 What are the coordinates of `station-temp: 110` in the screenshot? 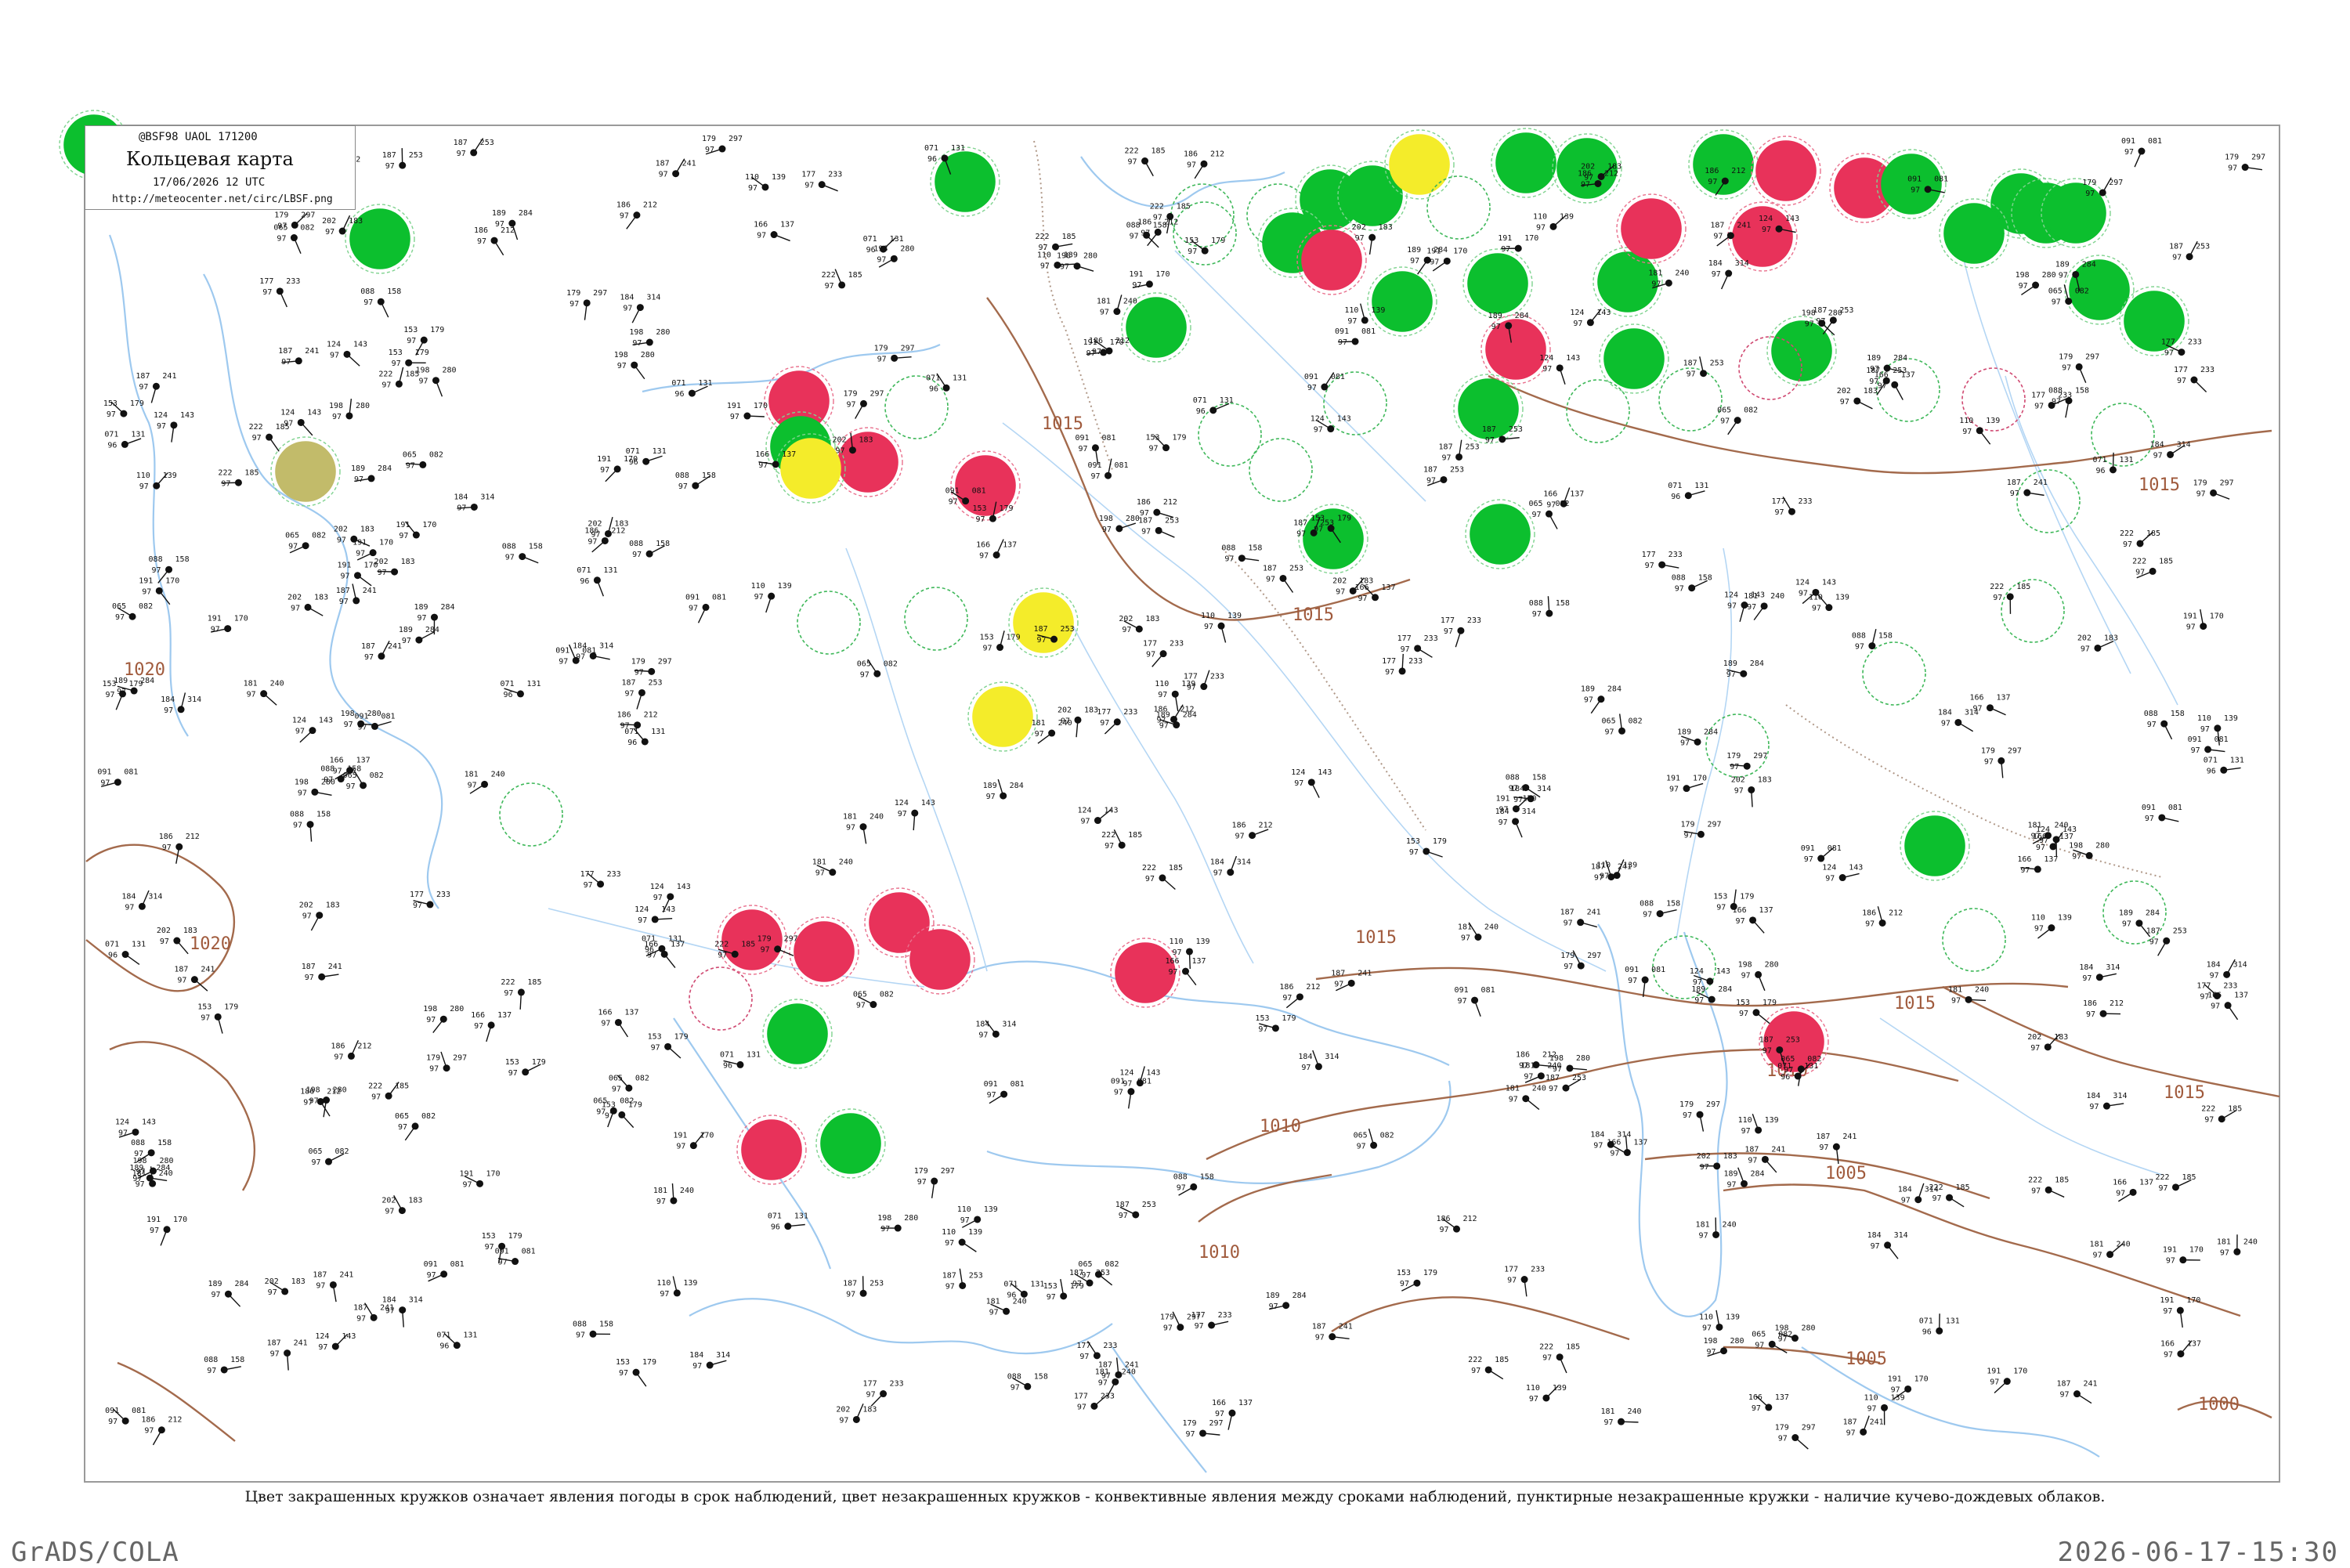 It's located at (1533, 1388).